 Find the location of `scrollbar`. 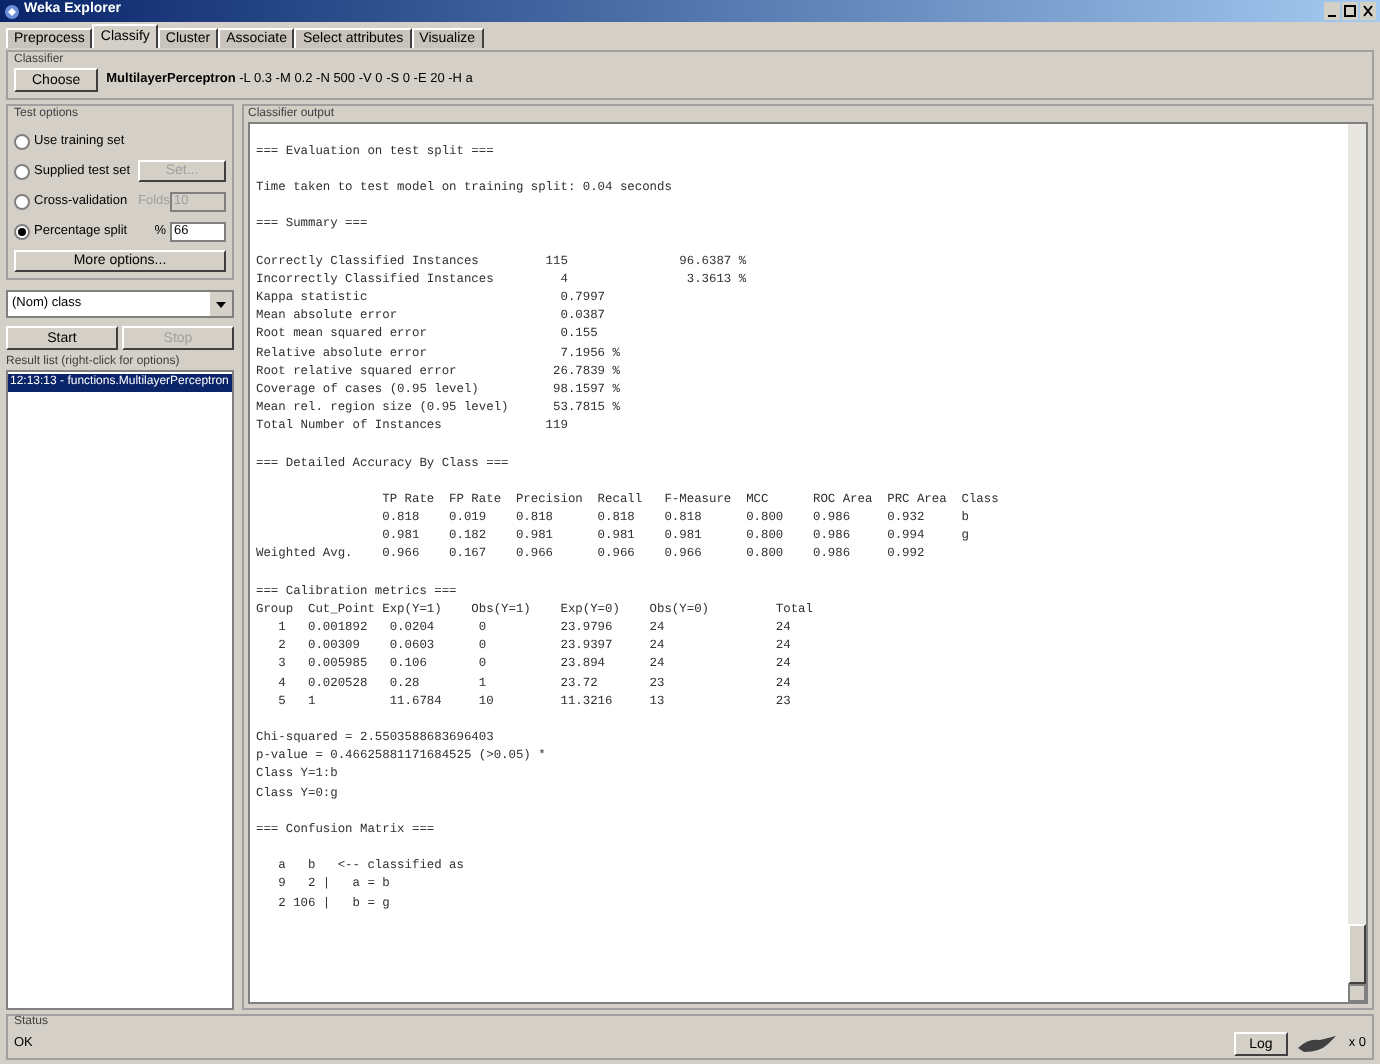

scrollbar is located at coordinates (1357, 563).